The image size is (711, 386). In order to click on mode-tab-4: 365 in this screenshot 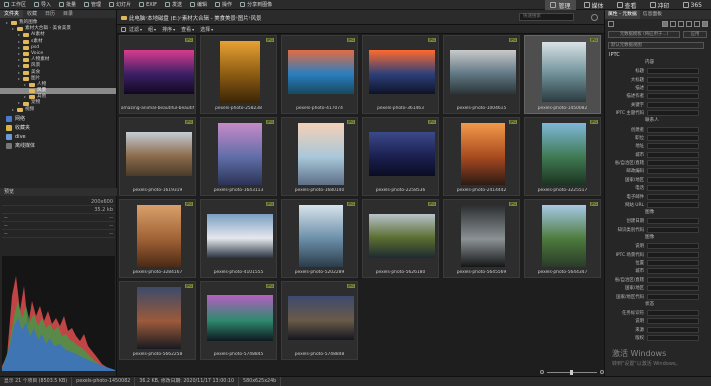, I will do `click(692, 5)`.